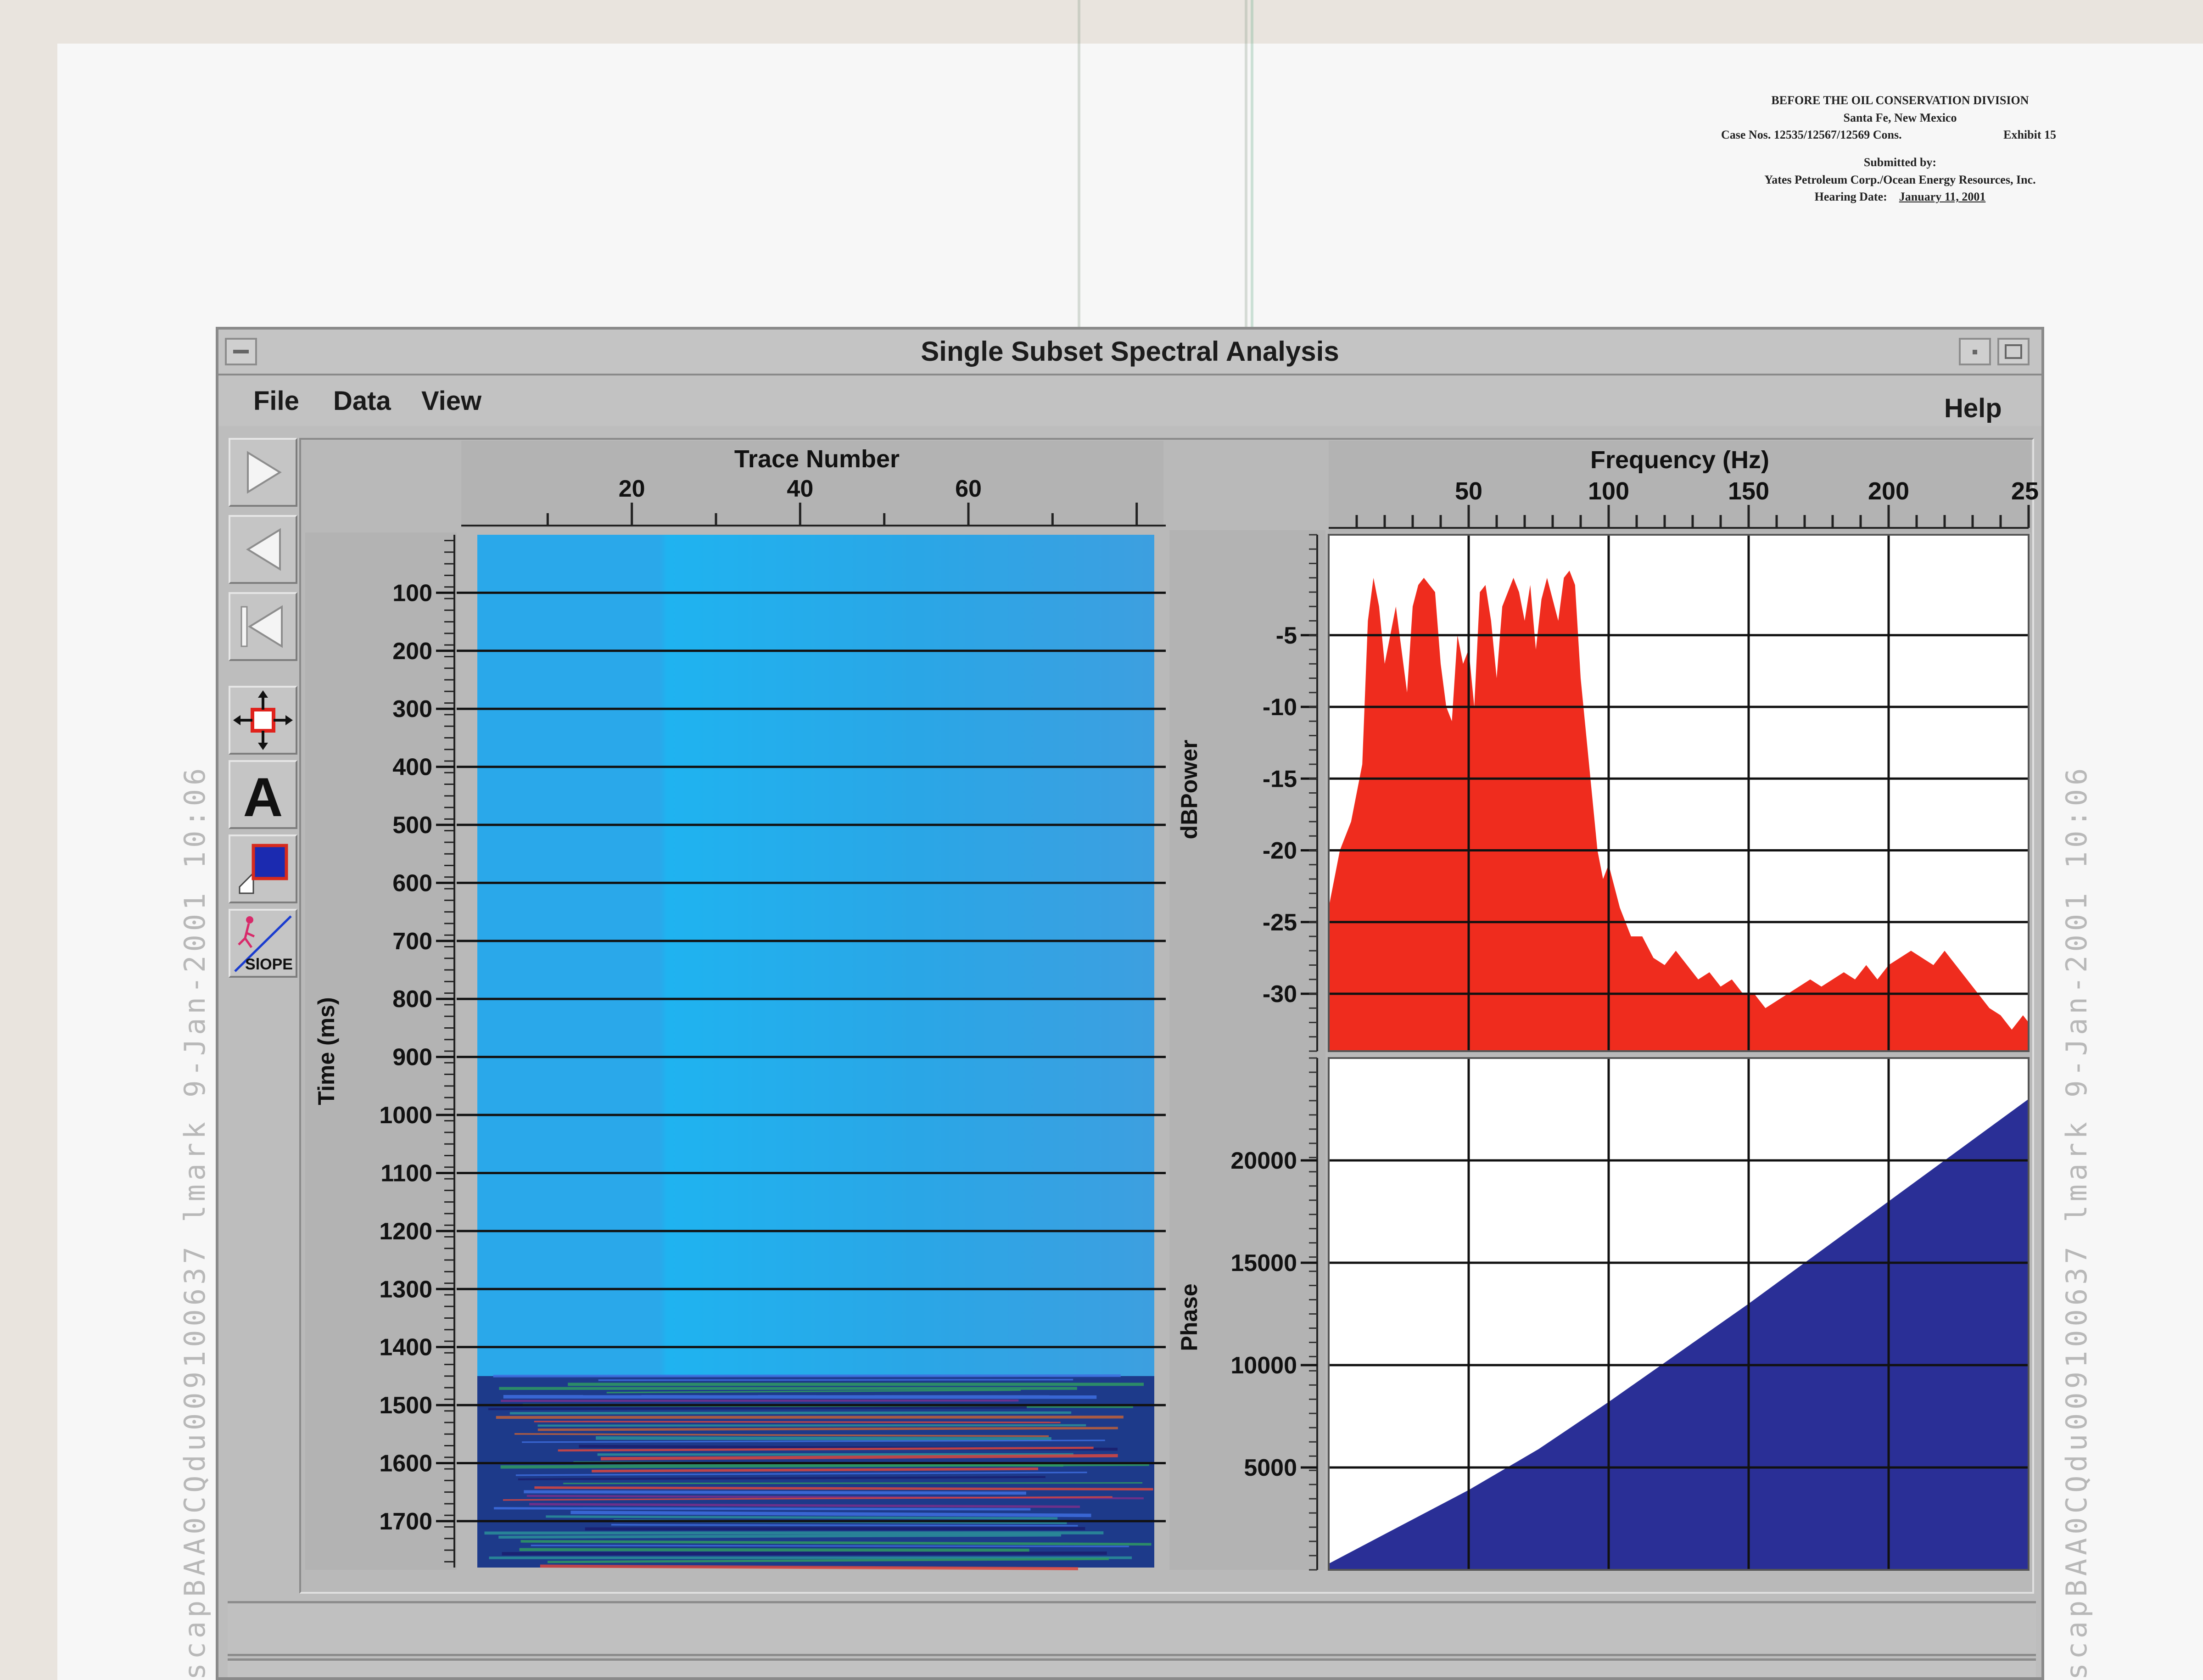 This screenshot has width=2203, height=1680. I want to click on value-tick-label: -25, so click(1280, 922).